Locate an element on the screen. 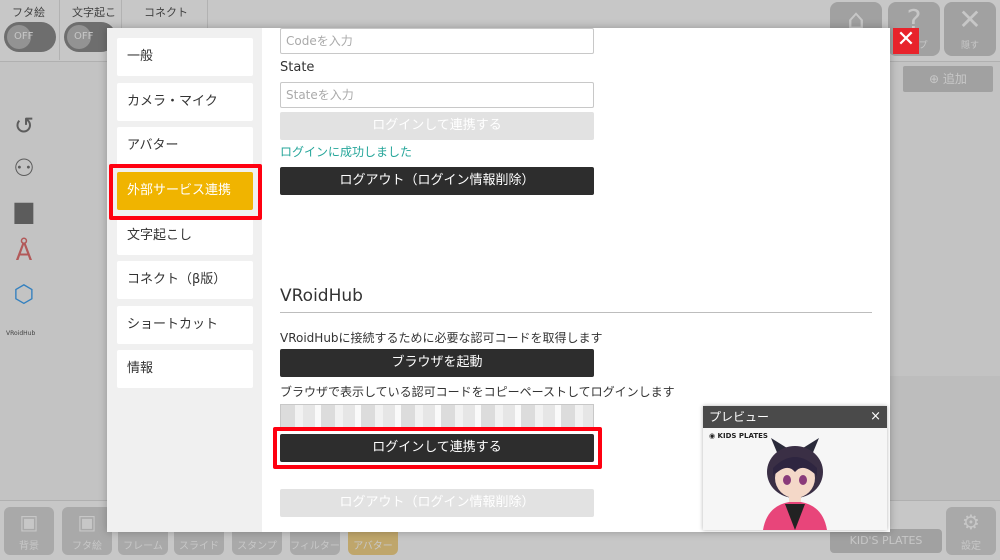 The image size is (1000, 560). vroidhub-desc-2: ブラウザで表示している認可コードをコピーペーストしてログインします is located at coordinates (477, 392).